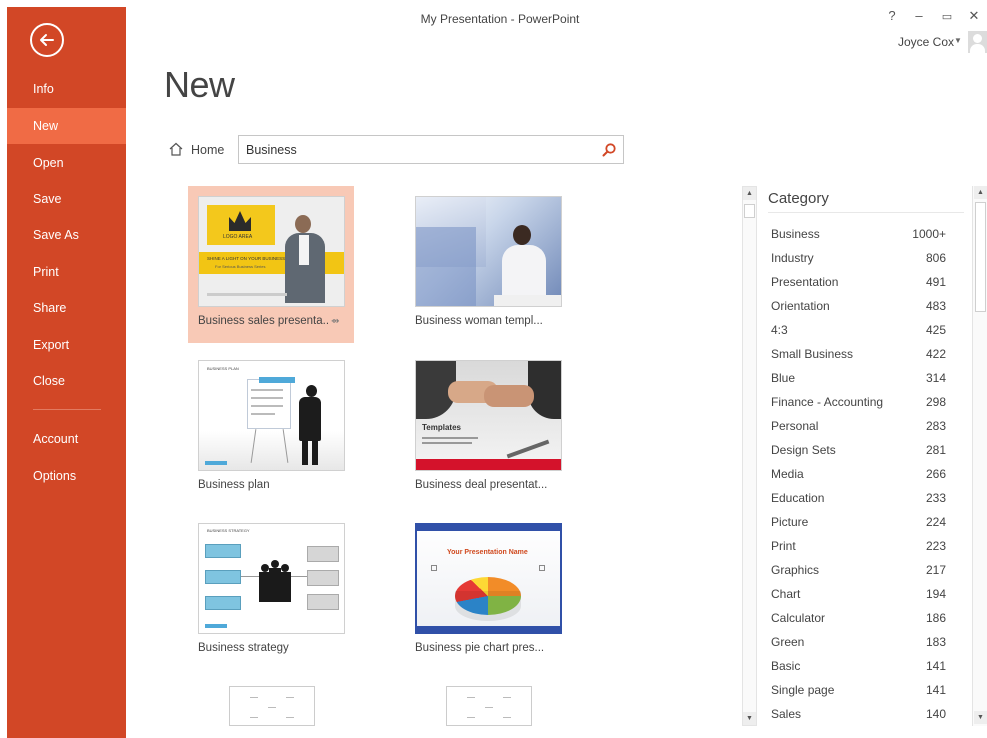 This screenshot has height=738, width=987. Describe the element at coordinates (857, 618) in the screenshot. I see `category-item: Calculator 186` at that location.